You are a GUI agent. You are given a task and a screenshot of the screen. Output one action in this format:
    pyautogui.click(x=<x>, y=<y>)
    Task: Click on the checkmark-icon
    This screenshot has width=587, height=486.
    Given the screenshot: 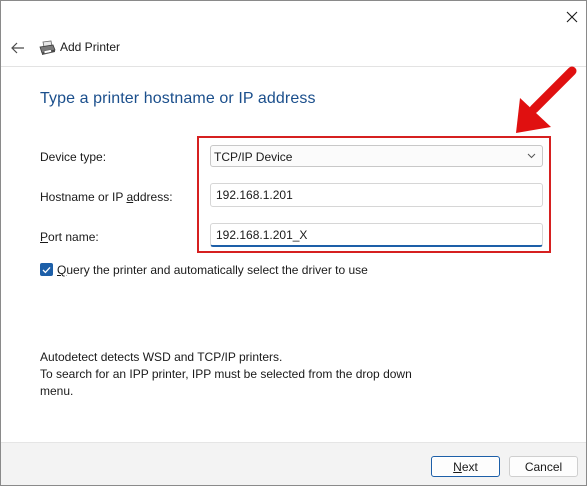 What is the action you would take?
    pyautogui.click(x=46, y=269)
    